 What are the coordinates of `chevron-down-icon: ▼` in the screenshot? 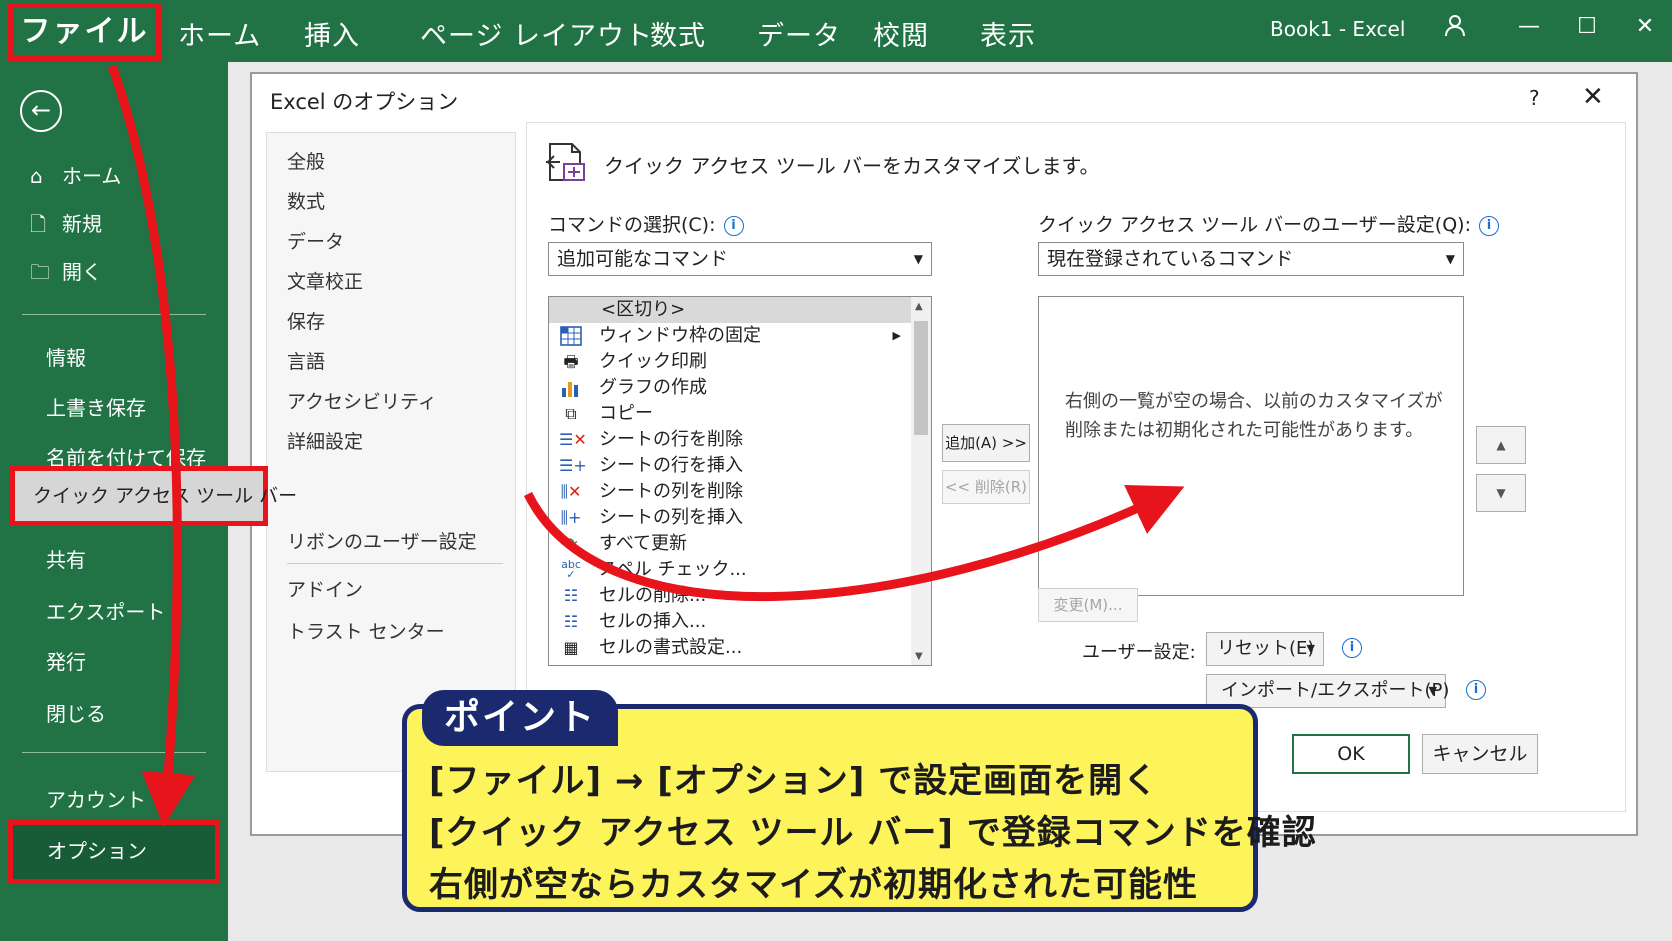 It's located at (1310, 648).